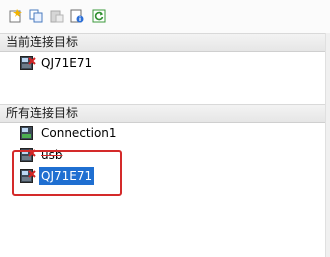 The image size is (330, 257). What do you see at coordinates (79, 133) in the screenshot?
I see `target-item-label: Connection1` at bounding box center [79, 133].